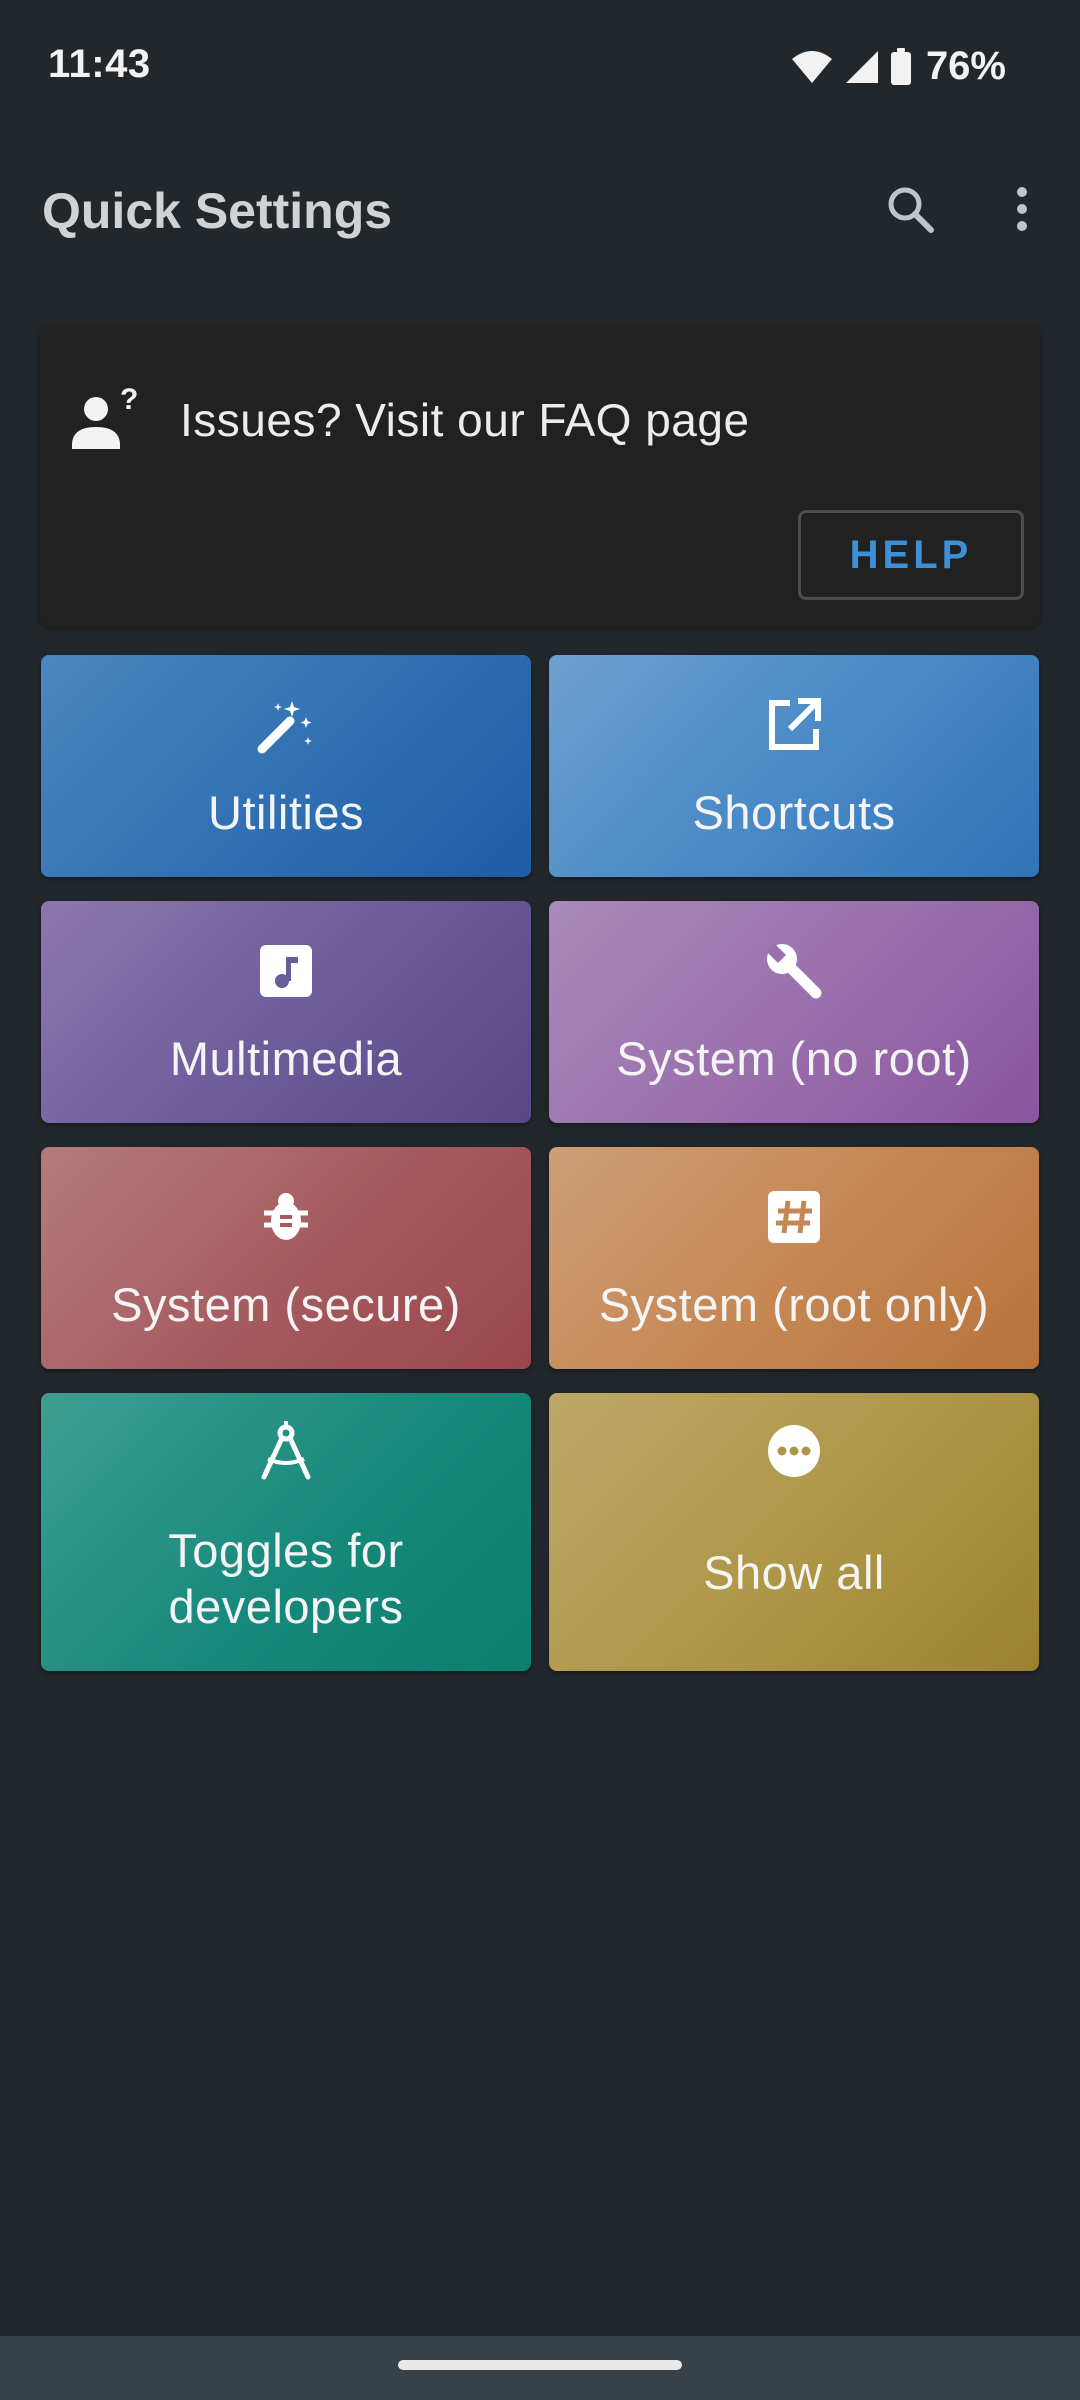 The image size is (1080, 2400). Describe the element at coordinates (286, 1579) in the screenshot. I see `tile-label: Toggles for developers` at that location.